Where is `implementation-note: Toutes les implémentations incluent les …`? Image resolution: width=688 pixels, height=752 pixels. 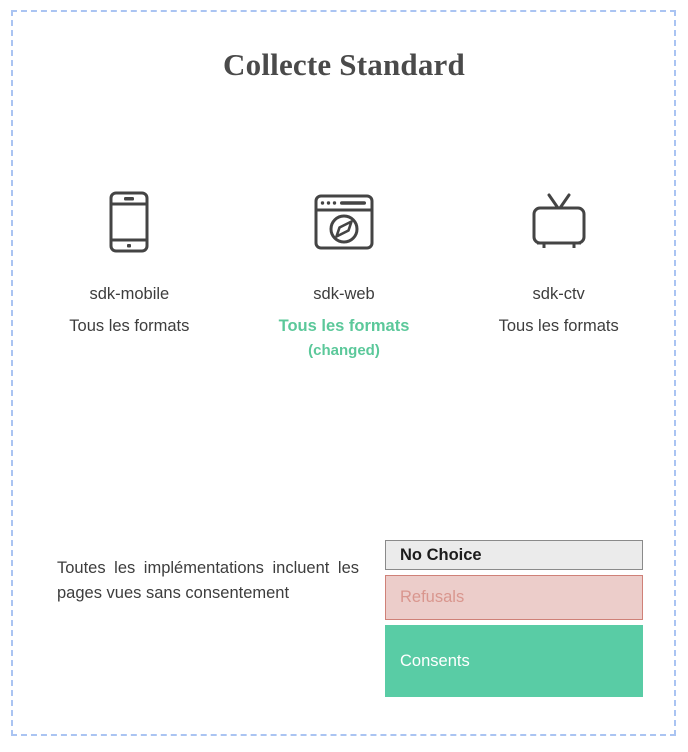 implementation-note: Toutes les implémentations incluent les … is located at coordinates (208, 580).